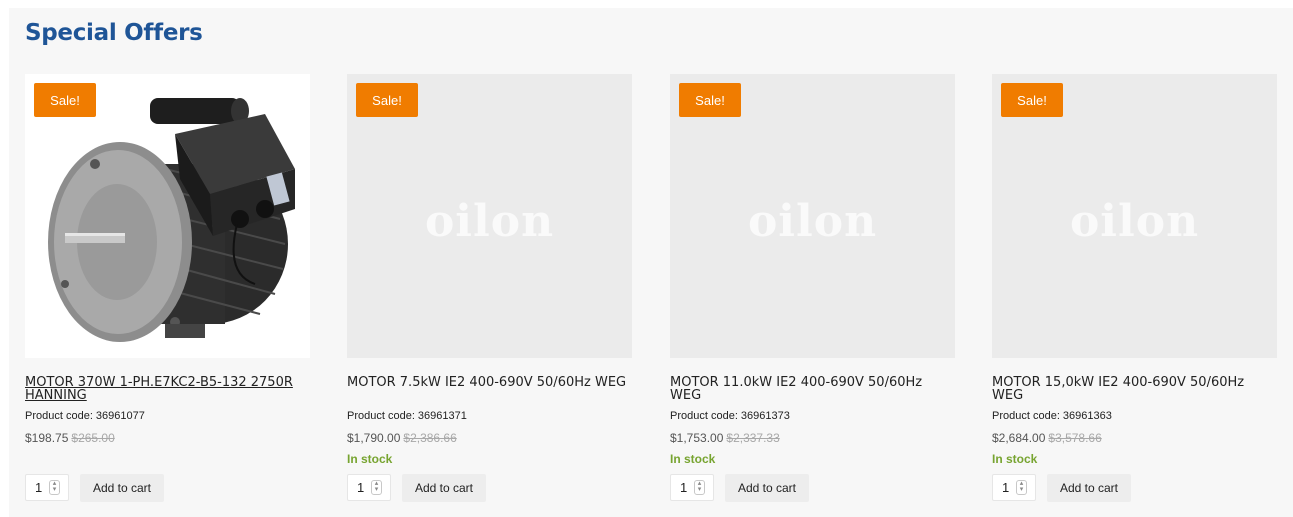 Image resolution: width=1293 pixels, height=517 pixels. I want to click on product-price: $1,753.00 $2,337.33, so click(725, 438).